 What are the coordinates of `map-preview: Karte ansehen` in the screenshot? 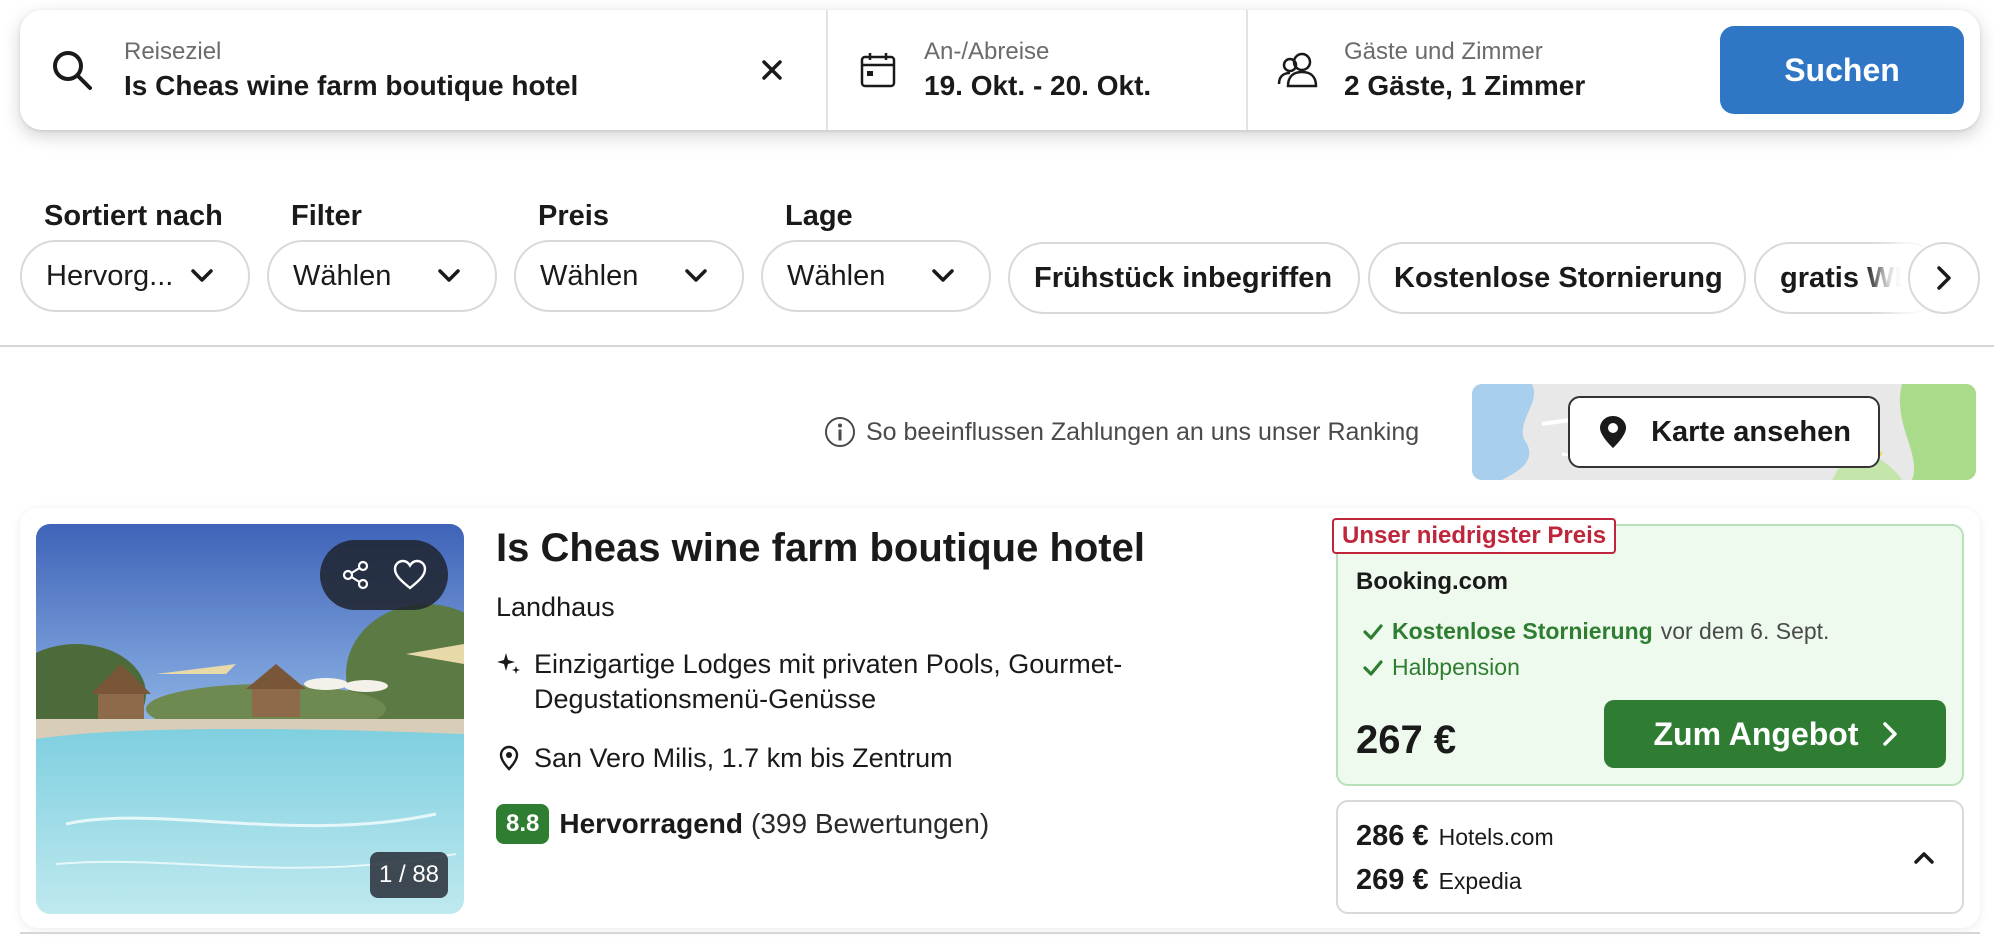 It's located at (1724, 432).